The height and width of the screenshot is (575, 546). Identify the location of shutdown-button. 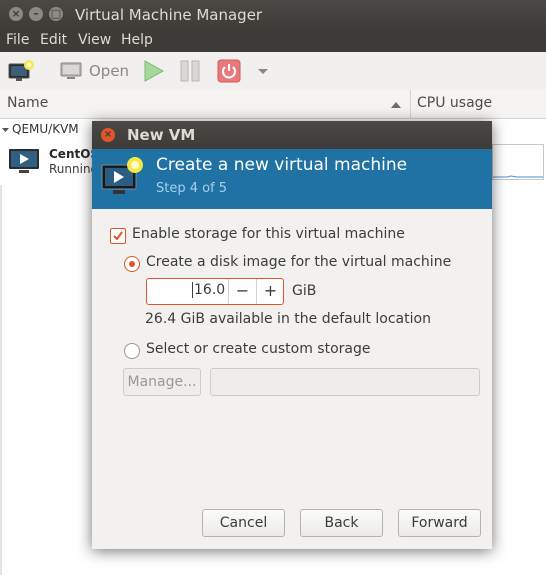
(229, 71).